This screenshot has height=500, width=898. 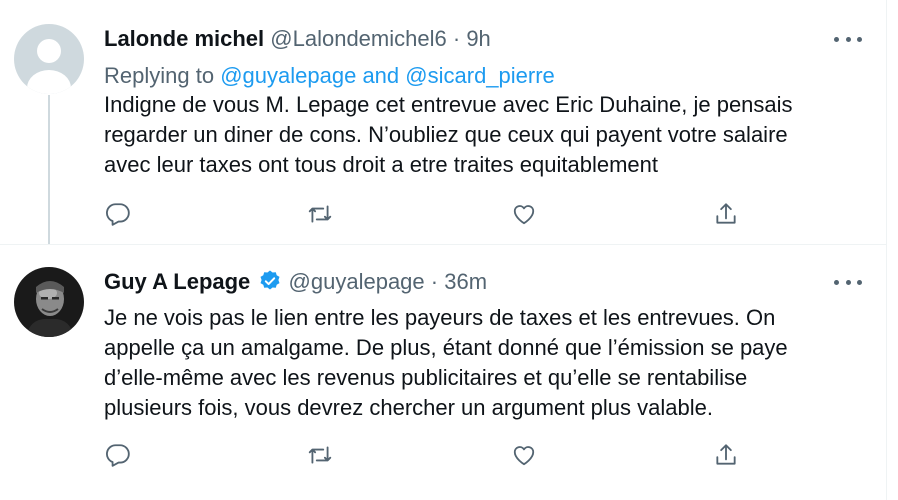 I want to click on avatar-default, so click(x=49, y=59).